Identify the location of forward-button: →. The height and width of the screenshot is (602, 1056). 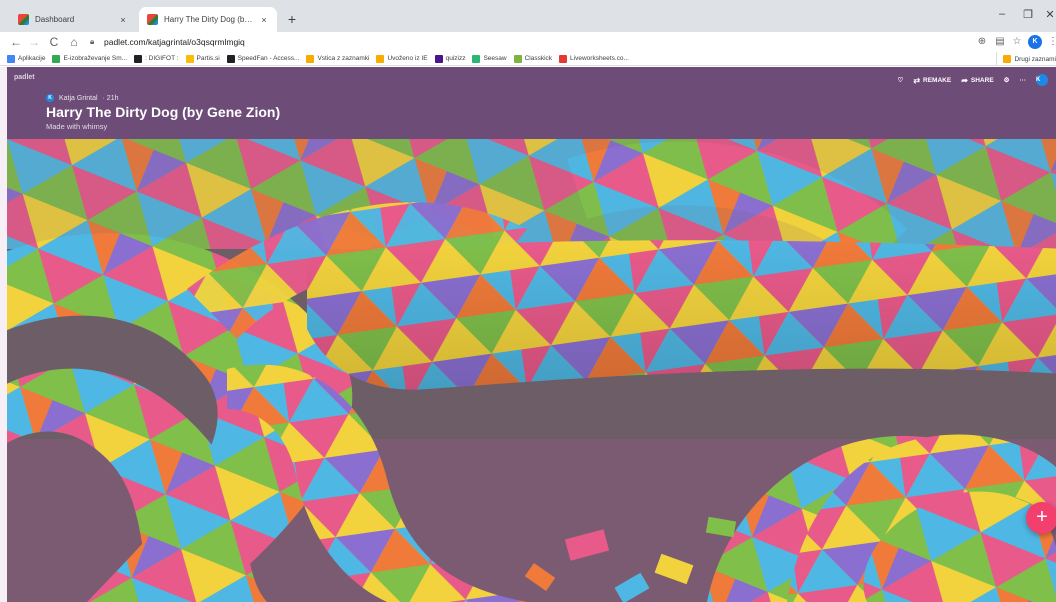
(34, 42).